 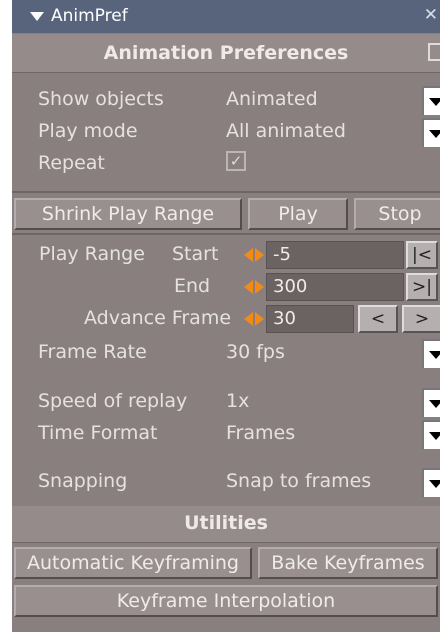 I want to click on toggle-box-icon, so click(x=434, y=52).